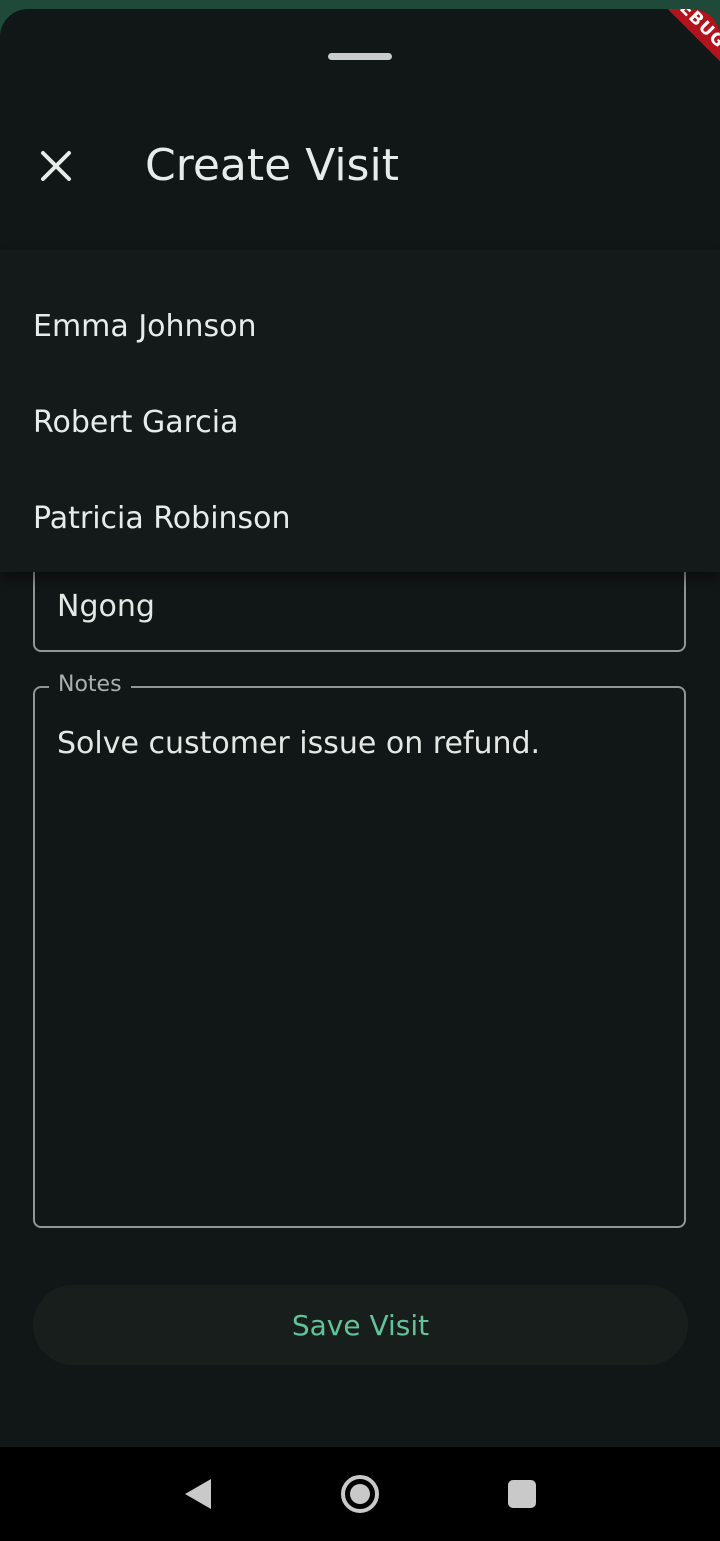 The width and height of the screenshot is (720, 1541). What do you see at coordinates (677, 46) in the screenshot?
I see `debug-banner: DEBUG` at bounding box center [677, 46].